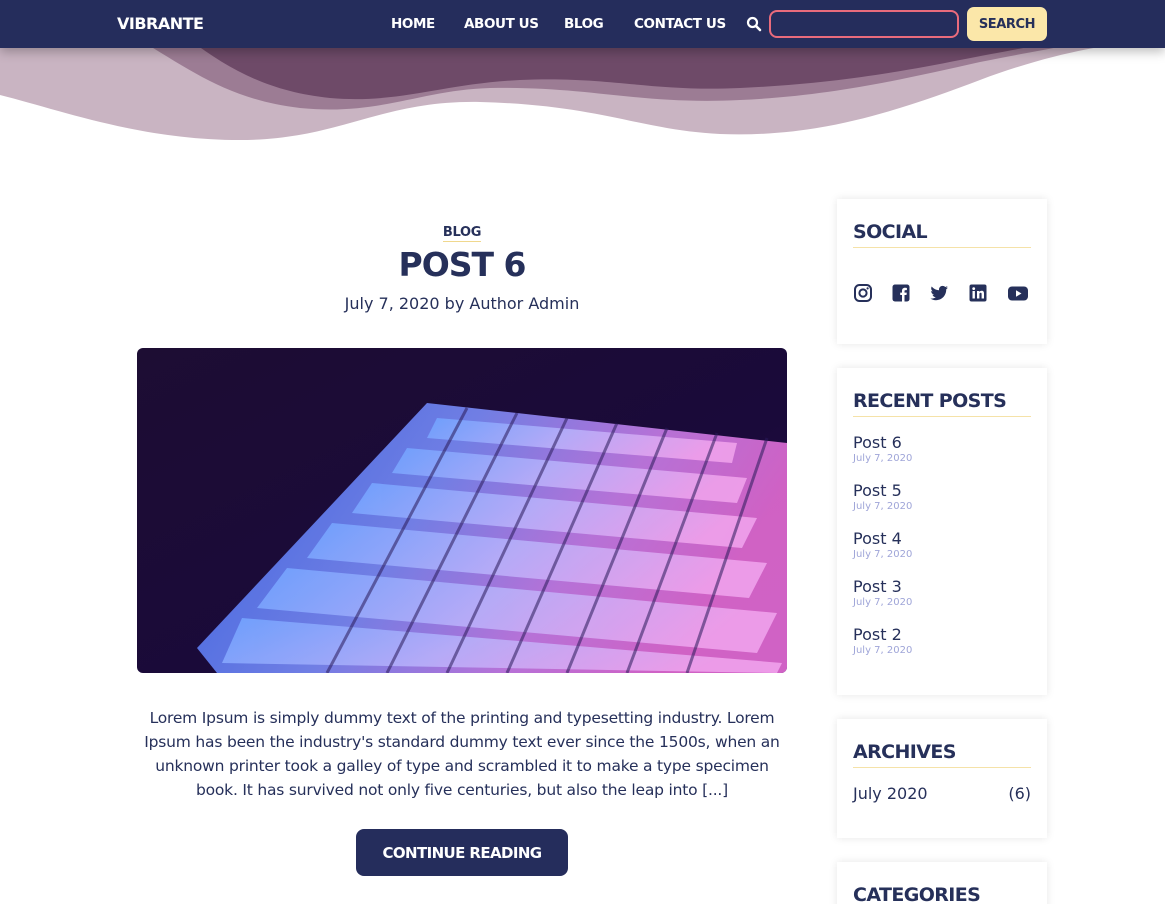 This screenshot has height=904, width=1165. I want to click on recent-post-link: Post 2, so click(882, 634).